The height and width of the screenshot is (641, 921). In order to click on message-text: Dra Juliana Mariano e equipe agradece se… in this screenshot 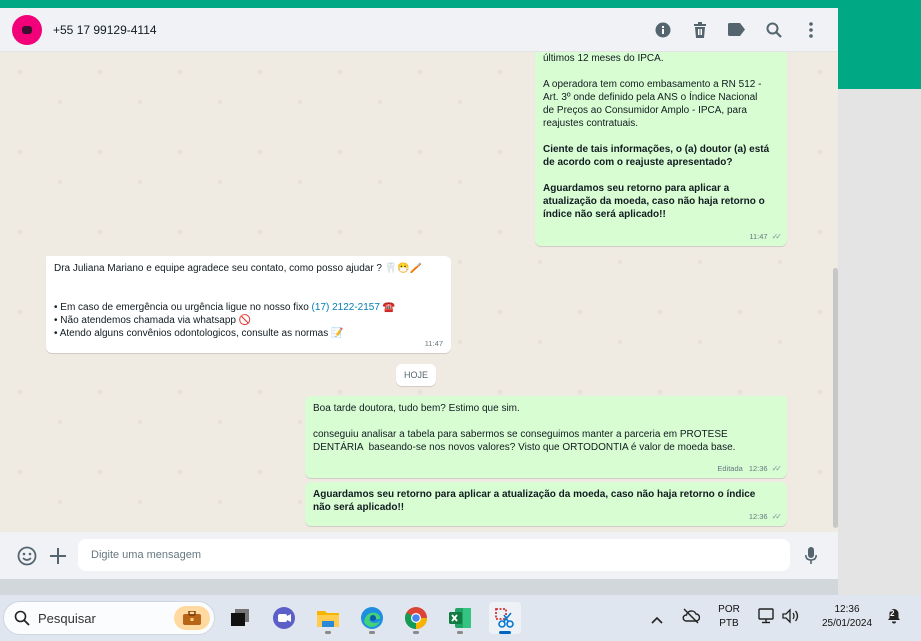, I will do `click(238, 268)`.